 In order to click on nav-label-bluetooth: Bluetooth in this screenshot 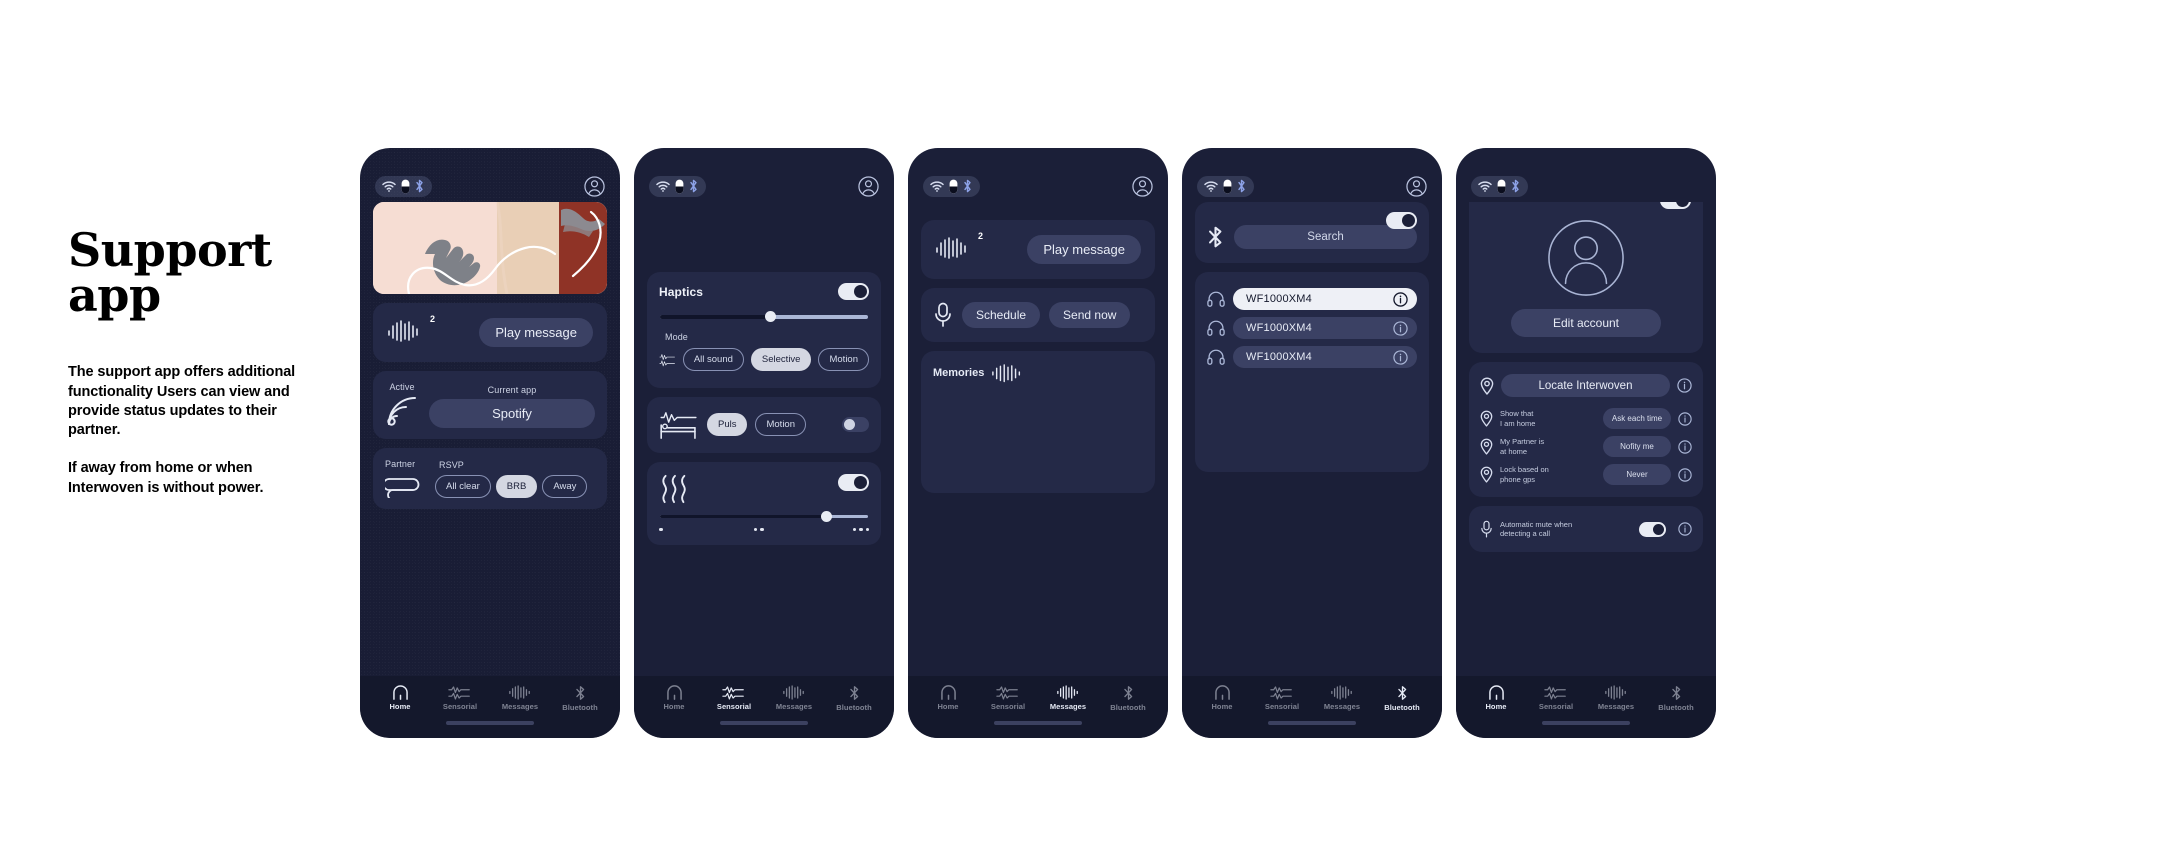, I will do `click(580, 707)`.